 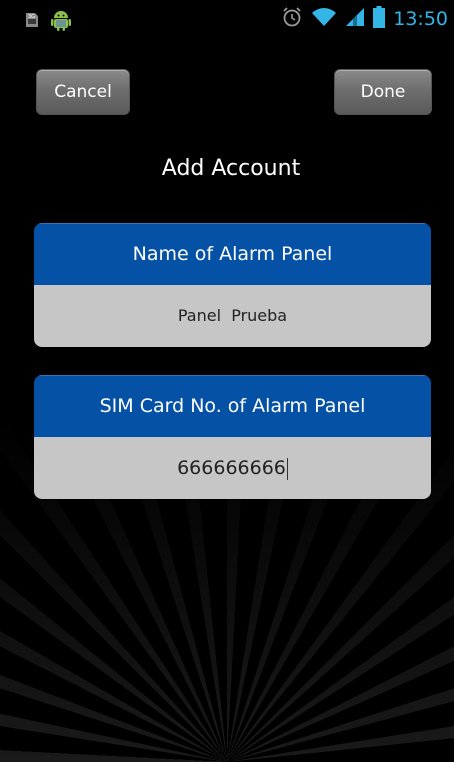 I want to click on text-cursor, so click(x=287, y=468).